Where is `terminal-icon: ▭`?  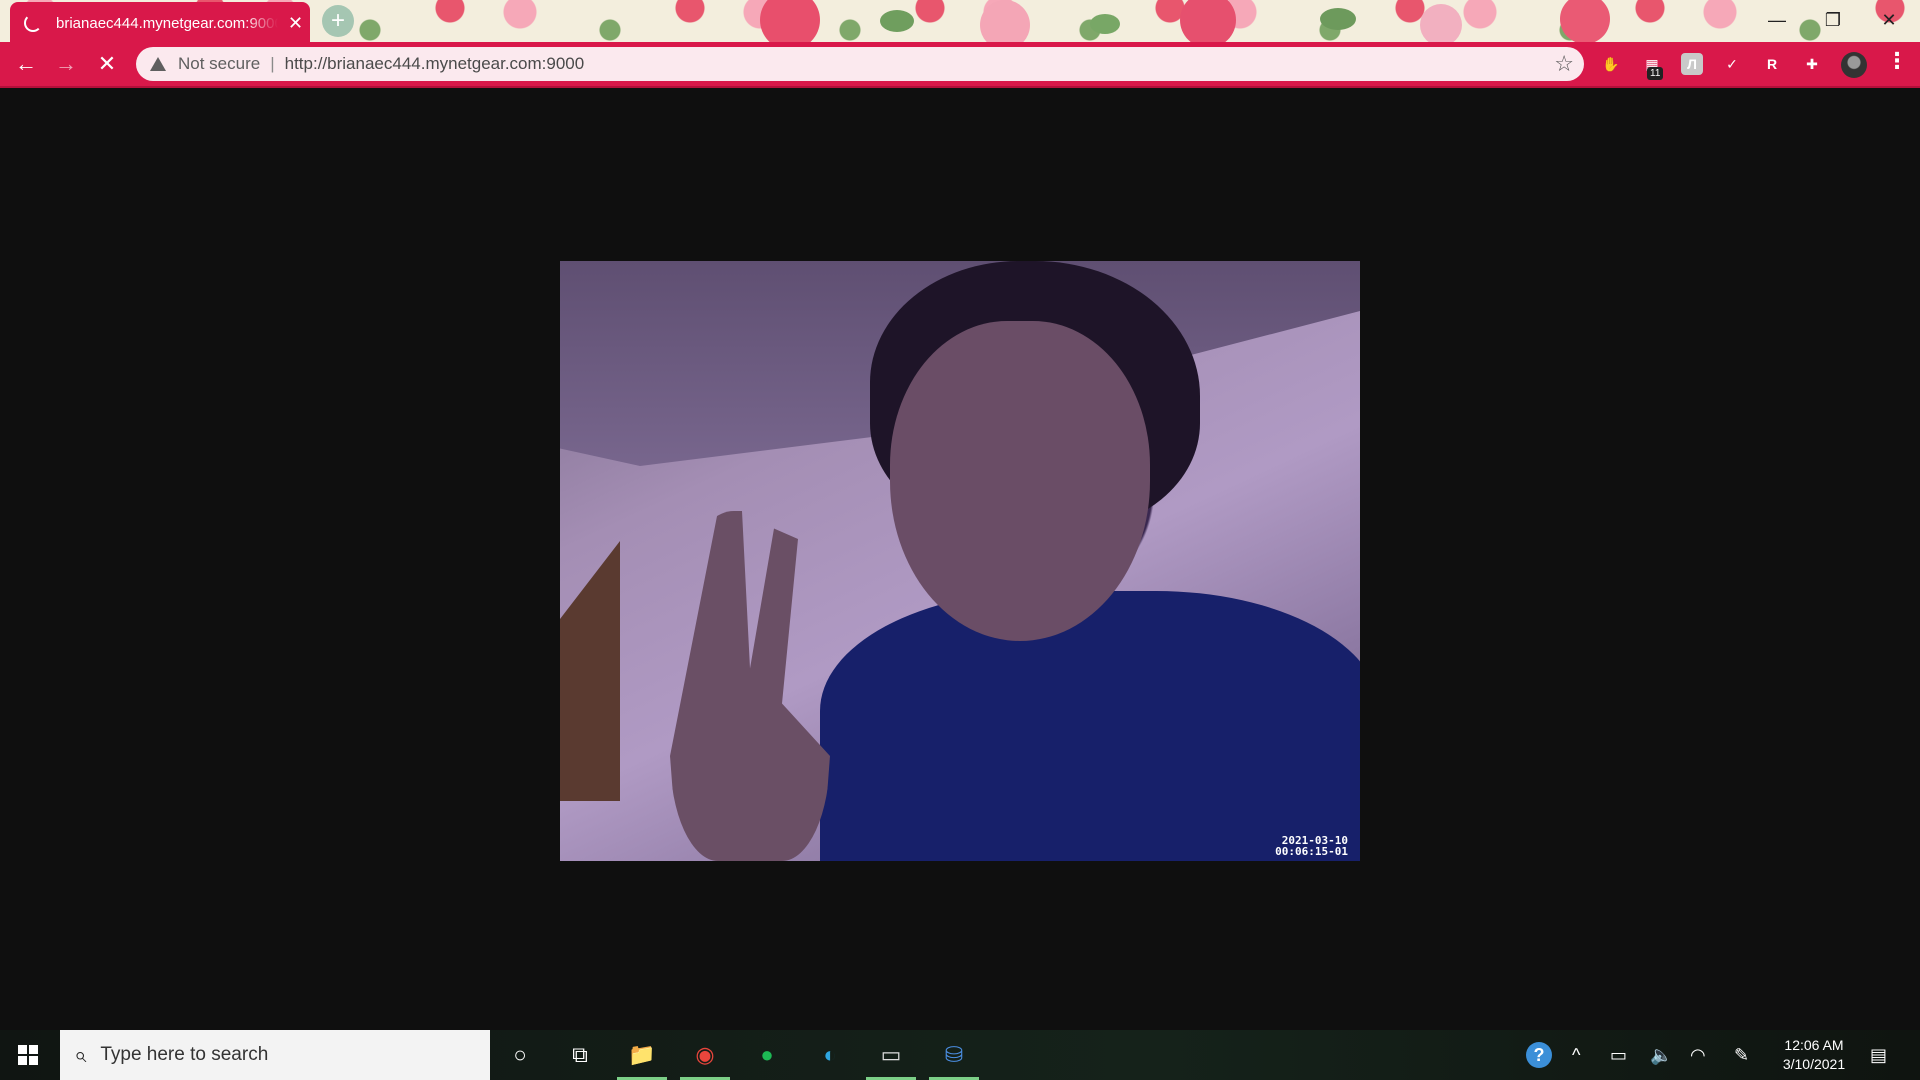 terminal-icon: ▭ is located at coordinates (891, 1055).